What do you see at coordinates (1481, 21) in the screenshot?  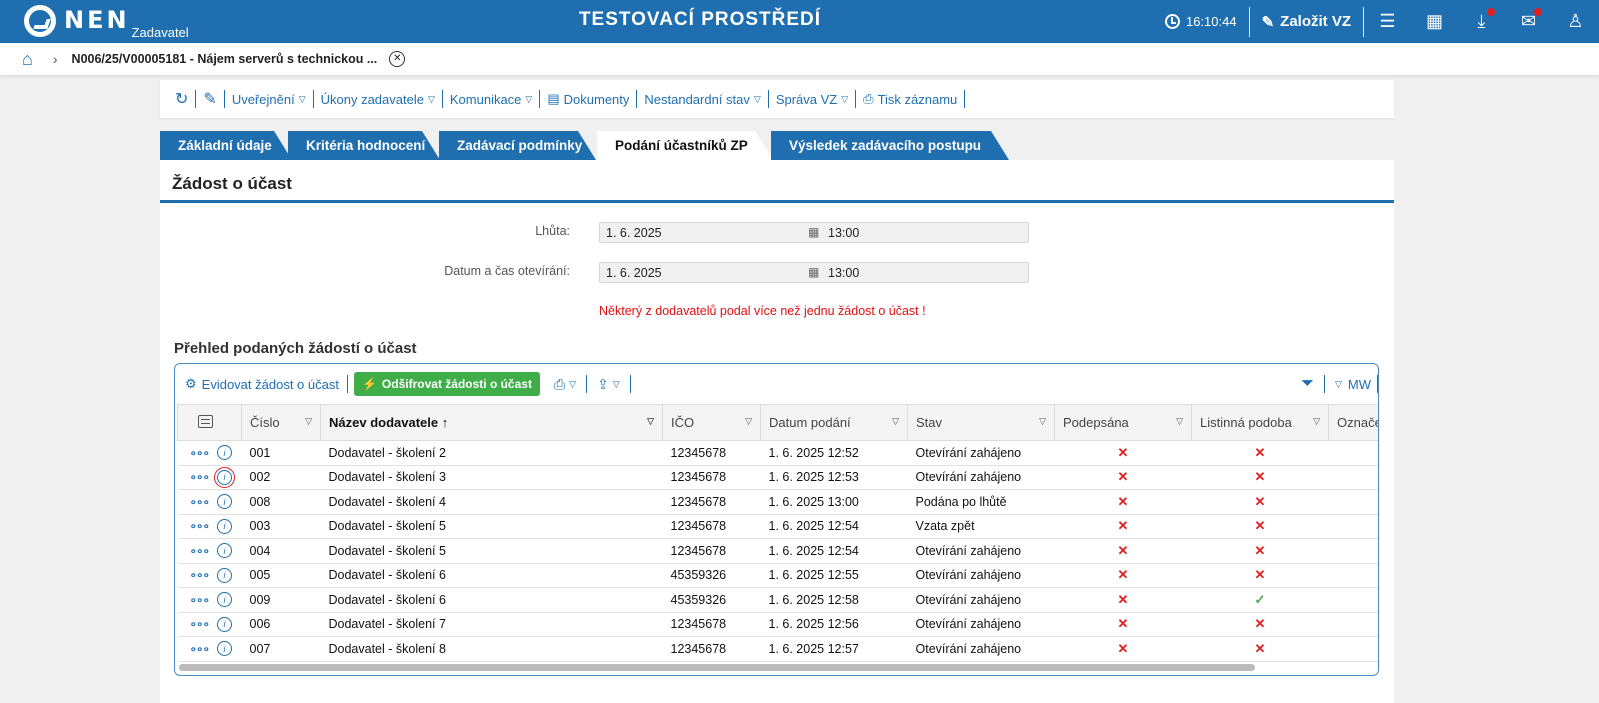 I see `download-icon: ⤓` at bounding box center [1481, 21].